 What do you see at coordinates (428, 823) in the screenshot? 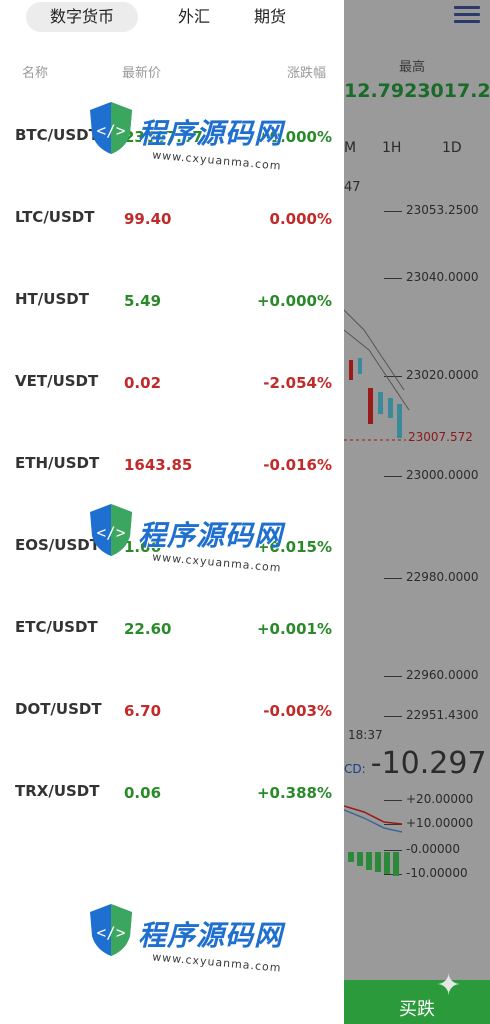
I see `macd-axis-label: +10.00000` at bounding box center [428, 823].